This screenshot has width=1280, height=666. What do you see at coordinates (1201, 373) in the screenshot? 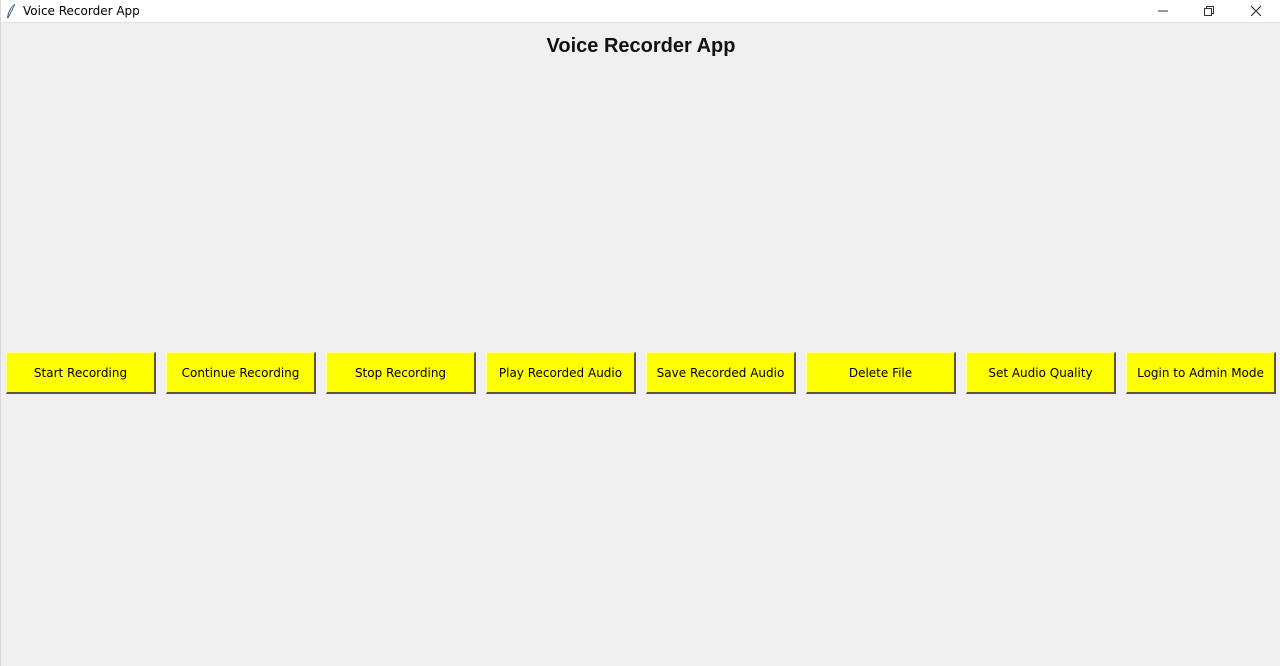
I see `login-admin-mode-button: Login to Admin Mode` at bounding box center [1201, 373].